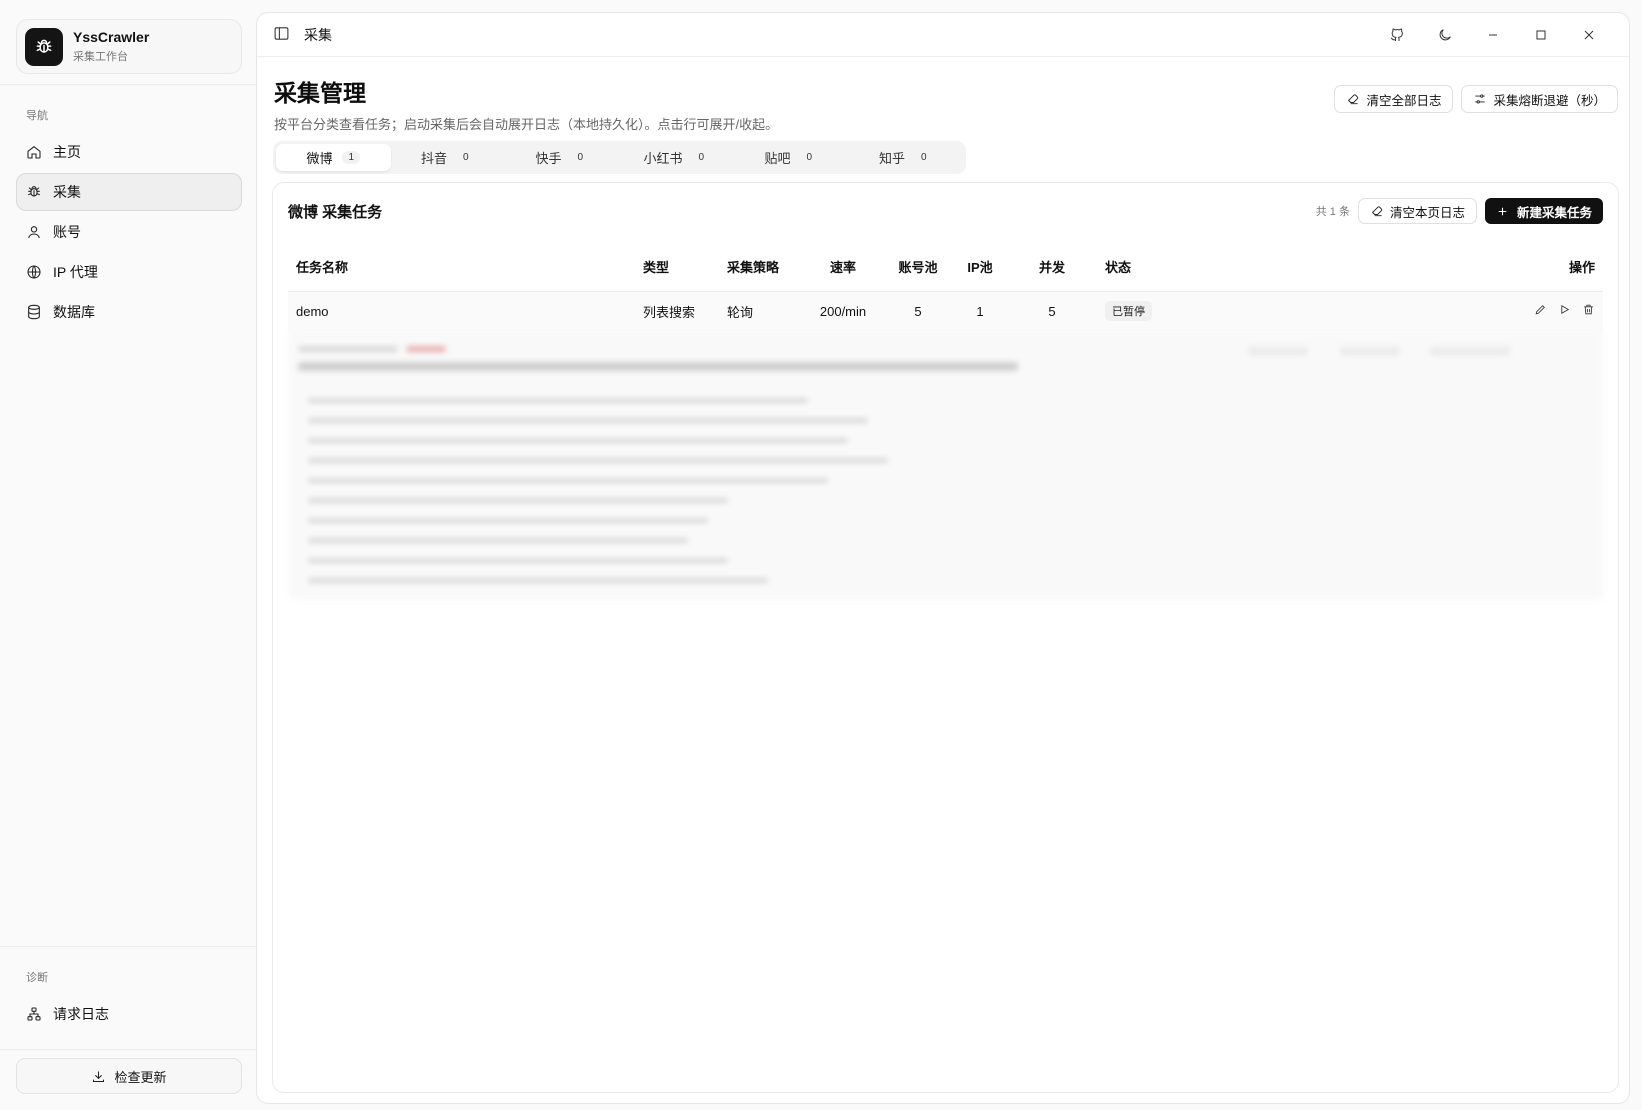  I want to click on sidebar-item-accounts: 账号, so click(129, 232).